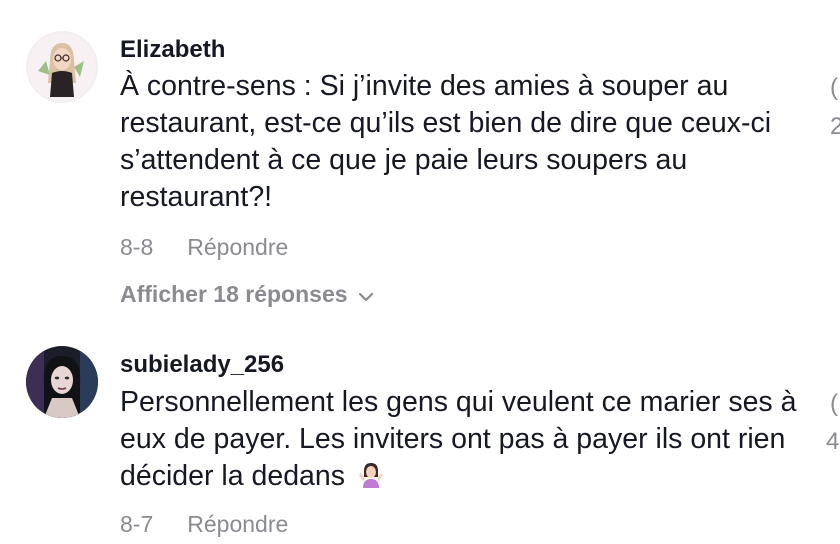  What do you see at coordinates (234, 294) in the screenshot?
I see `view-replies-label: Afficher 18 réponses` at bounding box center [234, 294].